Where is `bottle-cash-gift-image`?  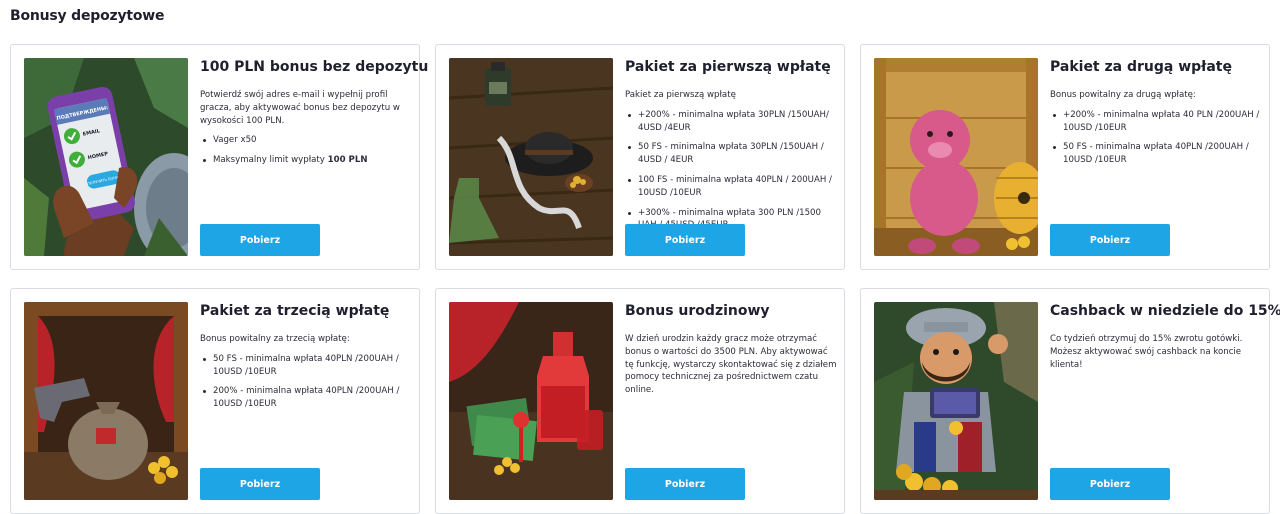 bottle-cash-gift-image is located at coordinates (531, 401).